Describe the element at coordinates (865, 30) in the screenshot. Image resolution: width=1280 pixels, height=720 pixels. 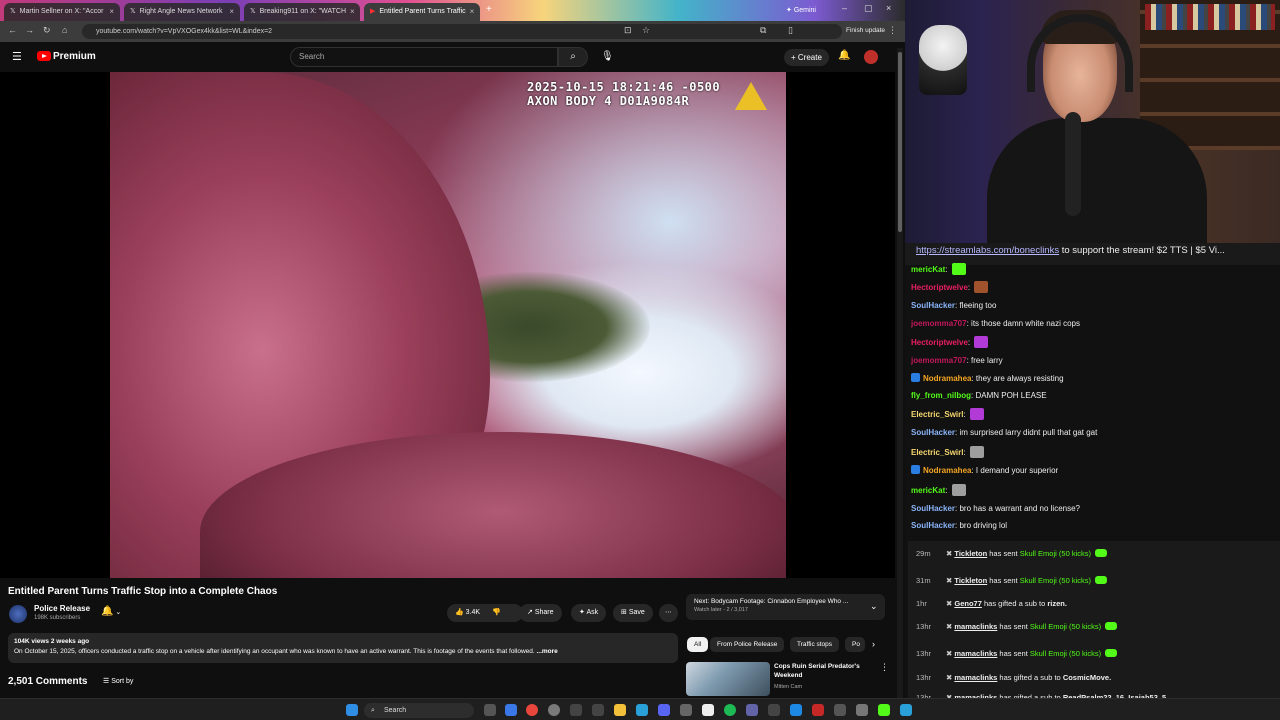
I see `finish-update-button: Finish update` at that location.